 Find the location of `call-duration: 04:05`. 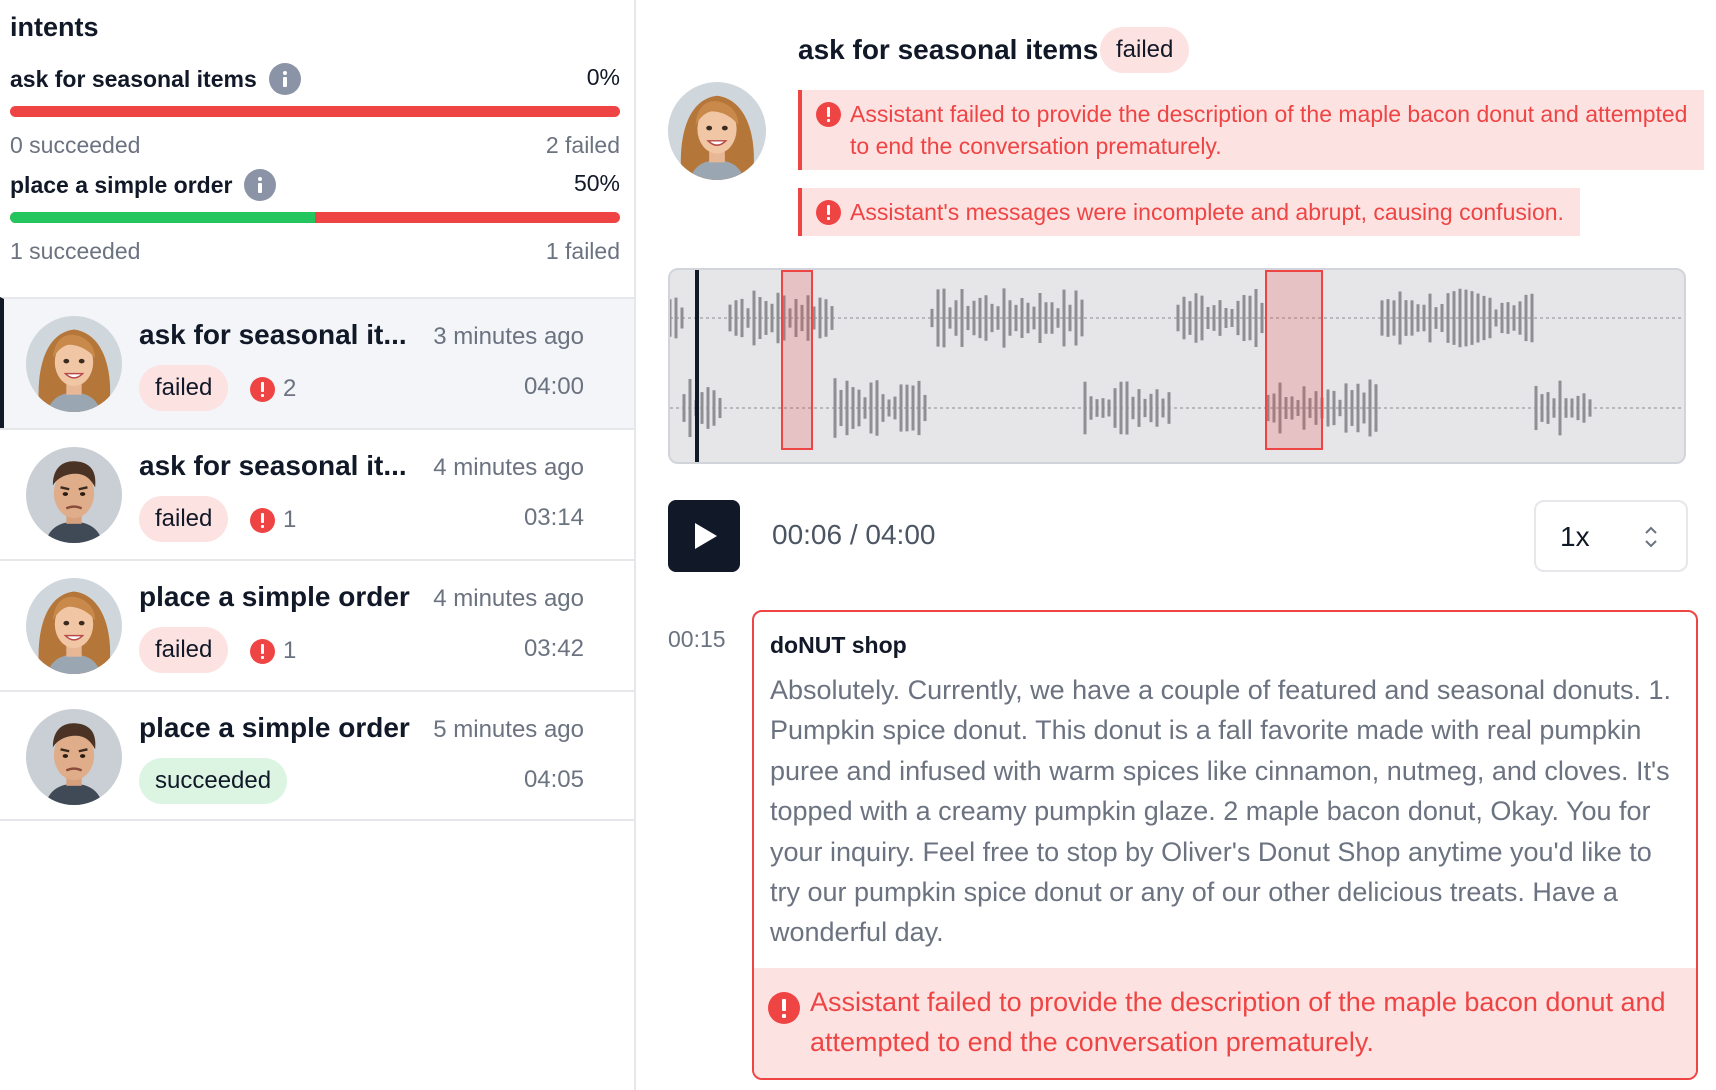

call-duration: 04:05 is located at coordinates (553, 779).